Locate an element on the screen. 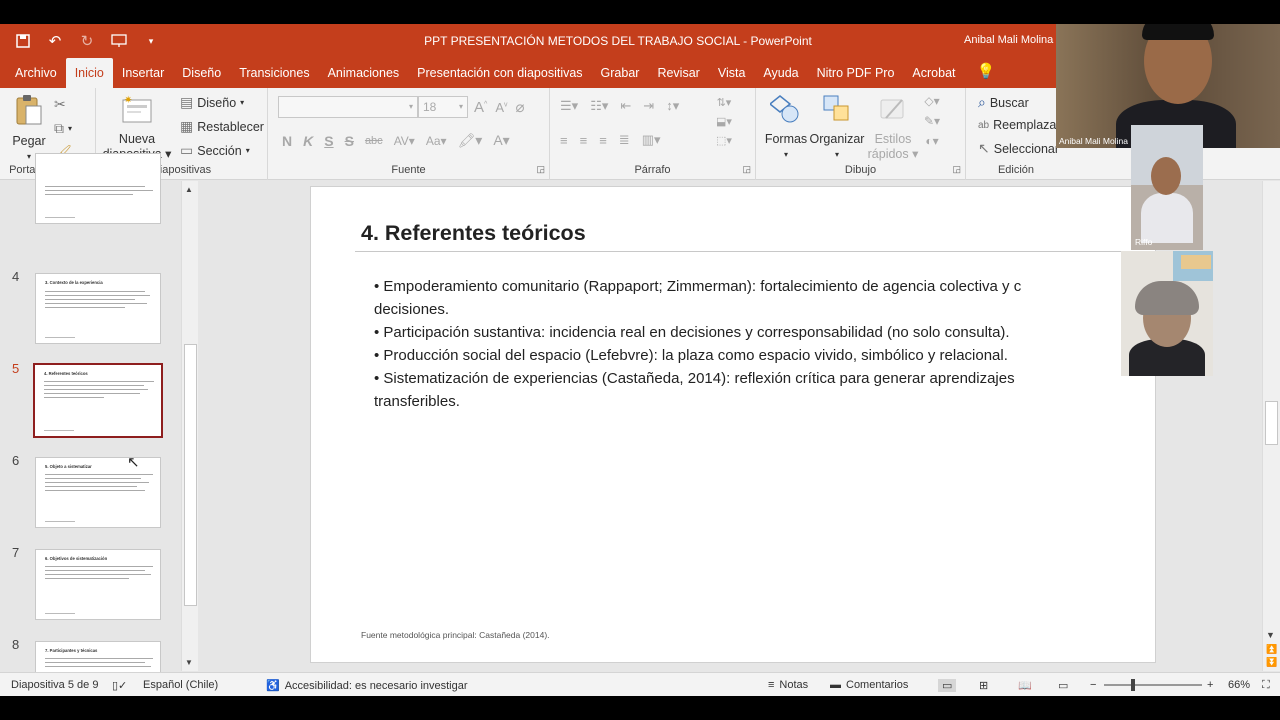  shape-outline-icon: ✎▾ is located at coordinates (932, 121).